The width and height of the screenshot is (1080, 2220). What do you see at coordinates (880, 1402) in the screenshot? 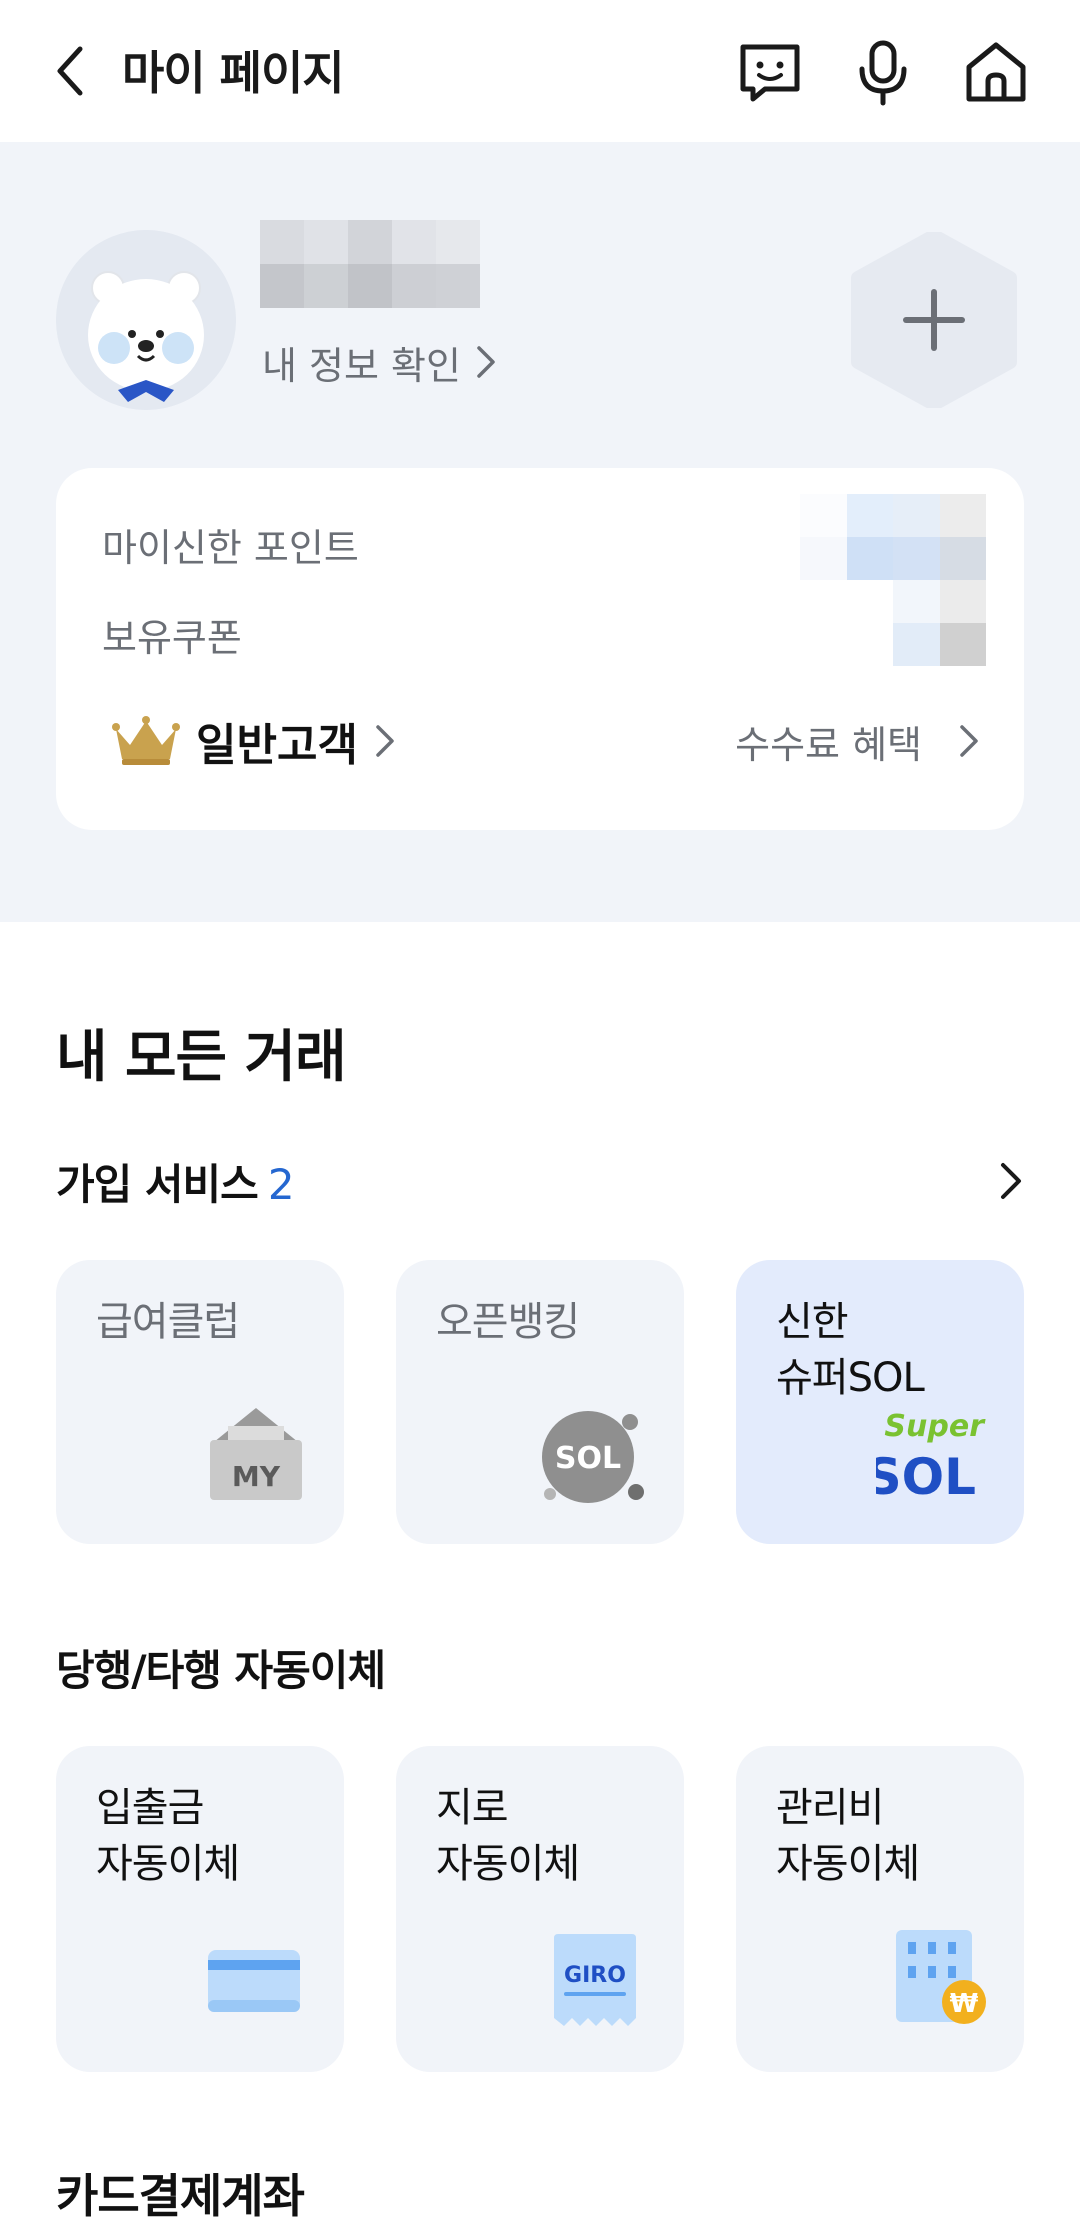
I see `tile-super-sol: 신한 슈퍼SOL Super SOL` at bounding box center [880, 1402].